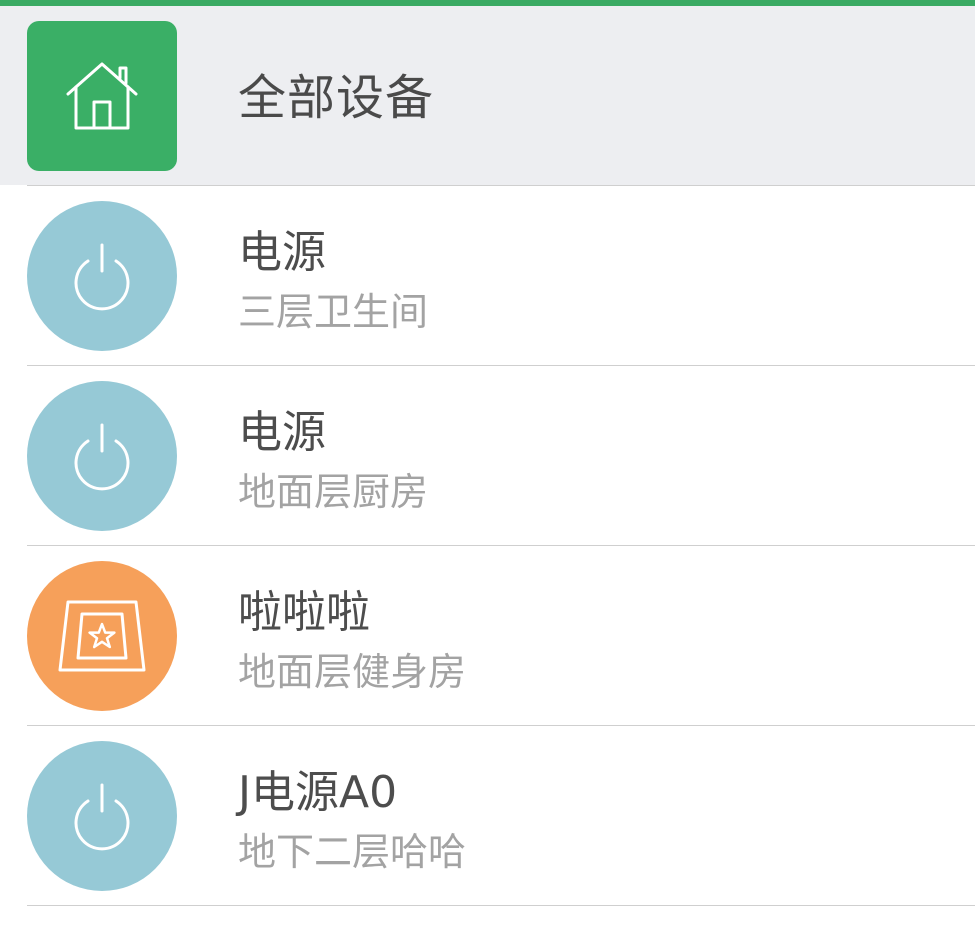 This screenshot has height=928, width=975. What do you see at coordinates (333, 492) in the screenshot?
I see `device-location: 地面层厨房` at bounding box center [333, 492].